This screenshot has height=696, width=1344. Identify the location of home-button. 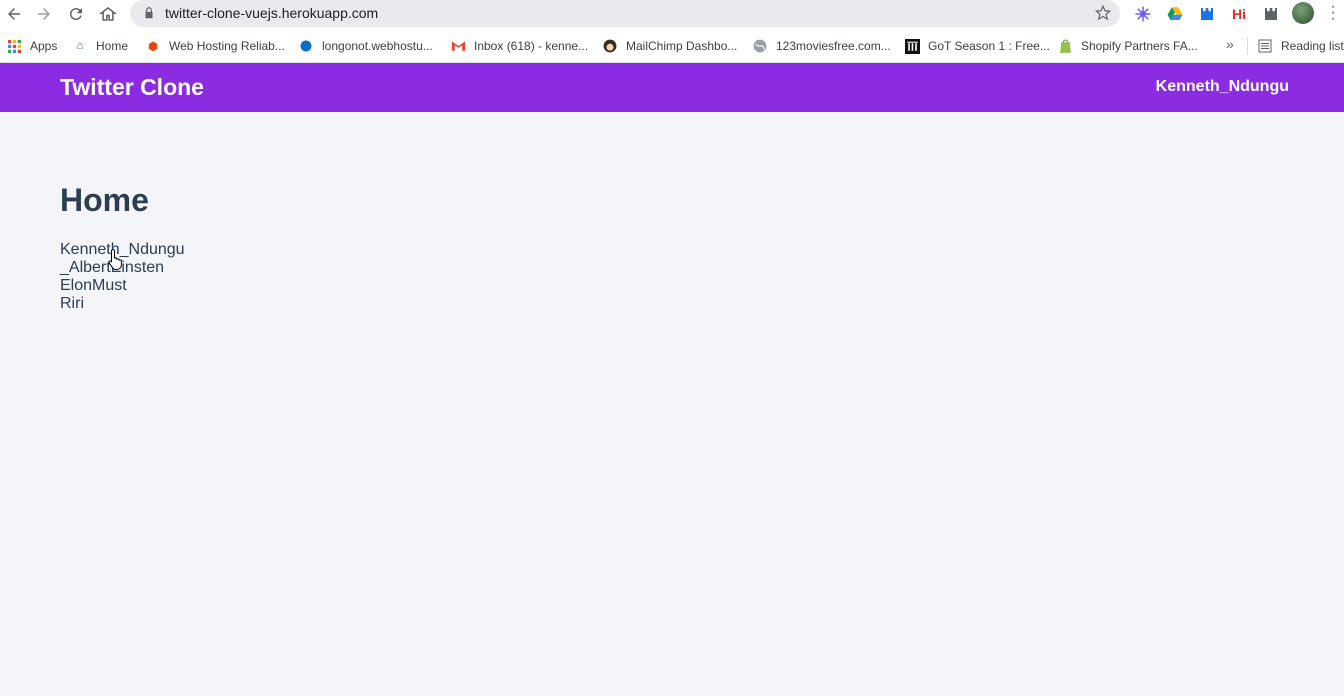
(108, 14).